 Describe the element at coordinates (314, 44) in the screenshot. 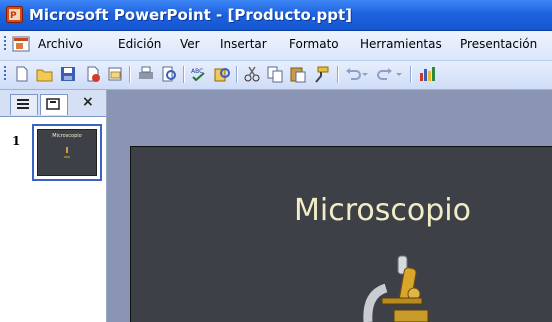

I see `menu-formato: Formato` at that location.